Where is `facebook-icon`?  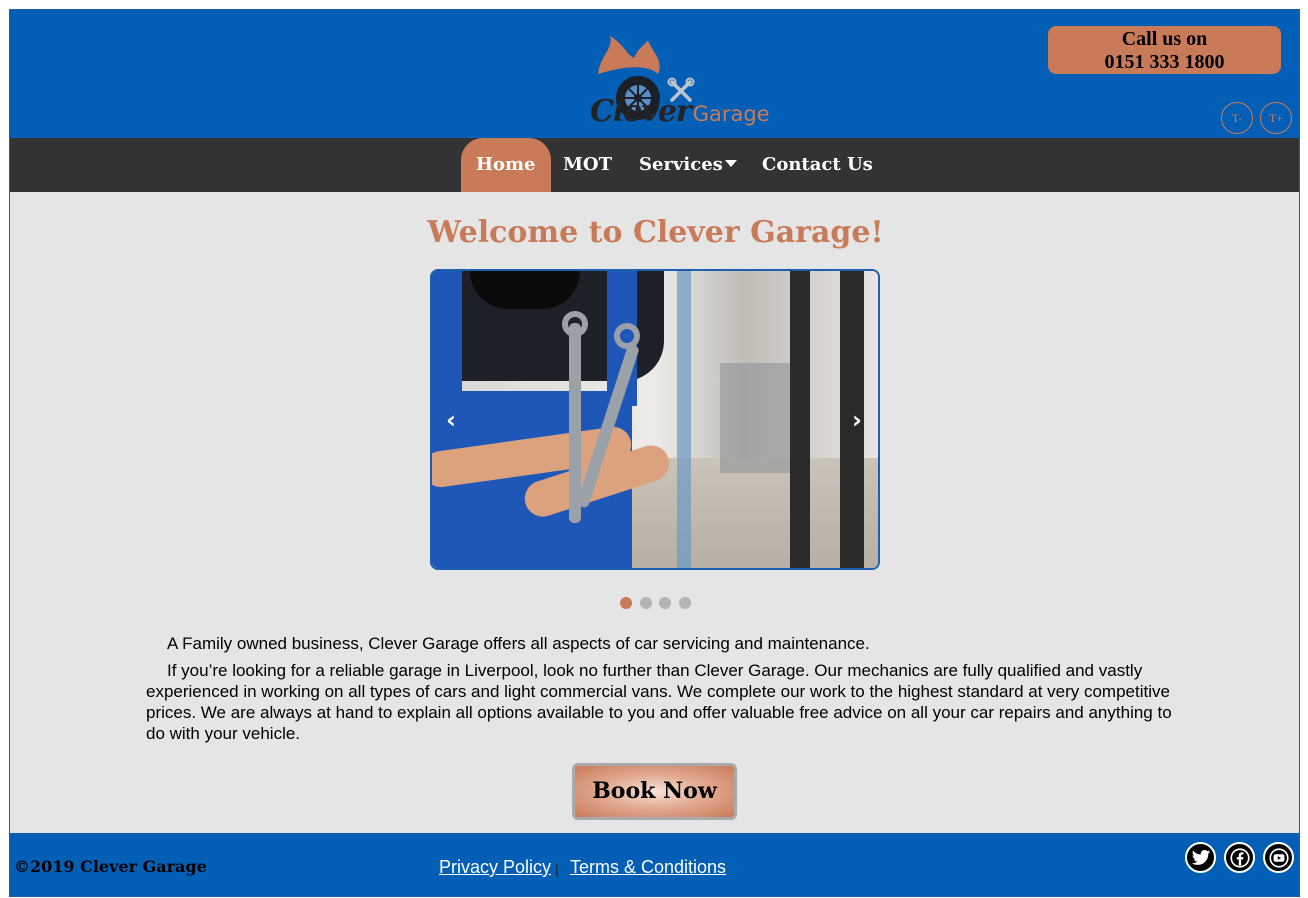
facebook-icon is located at coordinates (1239, 857).